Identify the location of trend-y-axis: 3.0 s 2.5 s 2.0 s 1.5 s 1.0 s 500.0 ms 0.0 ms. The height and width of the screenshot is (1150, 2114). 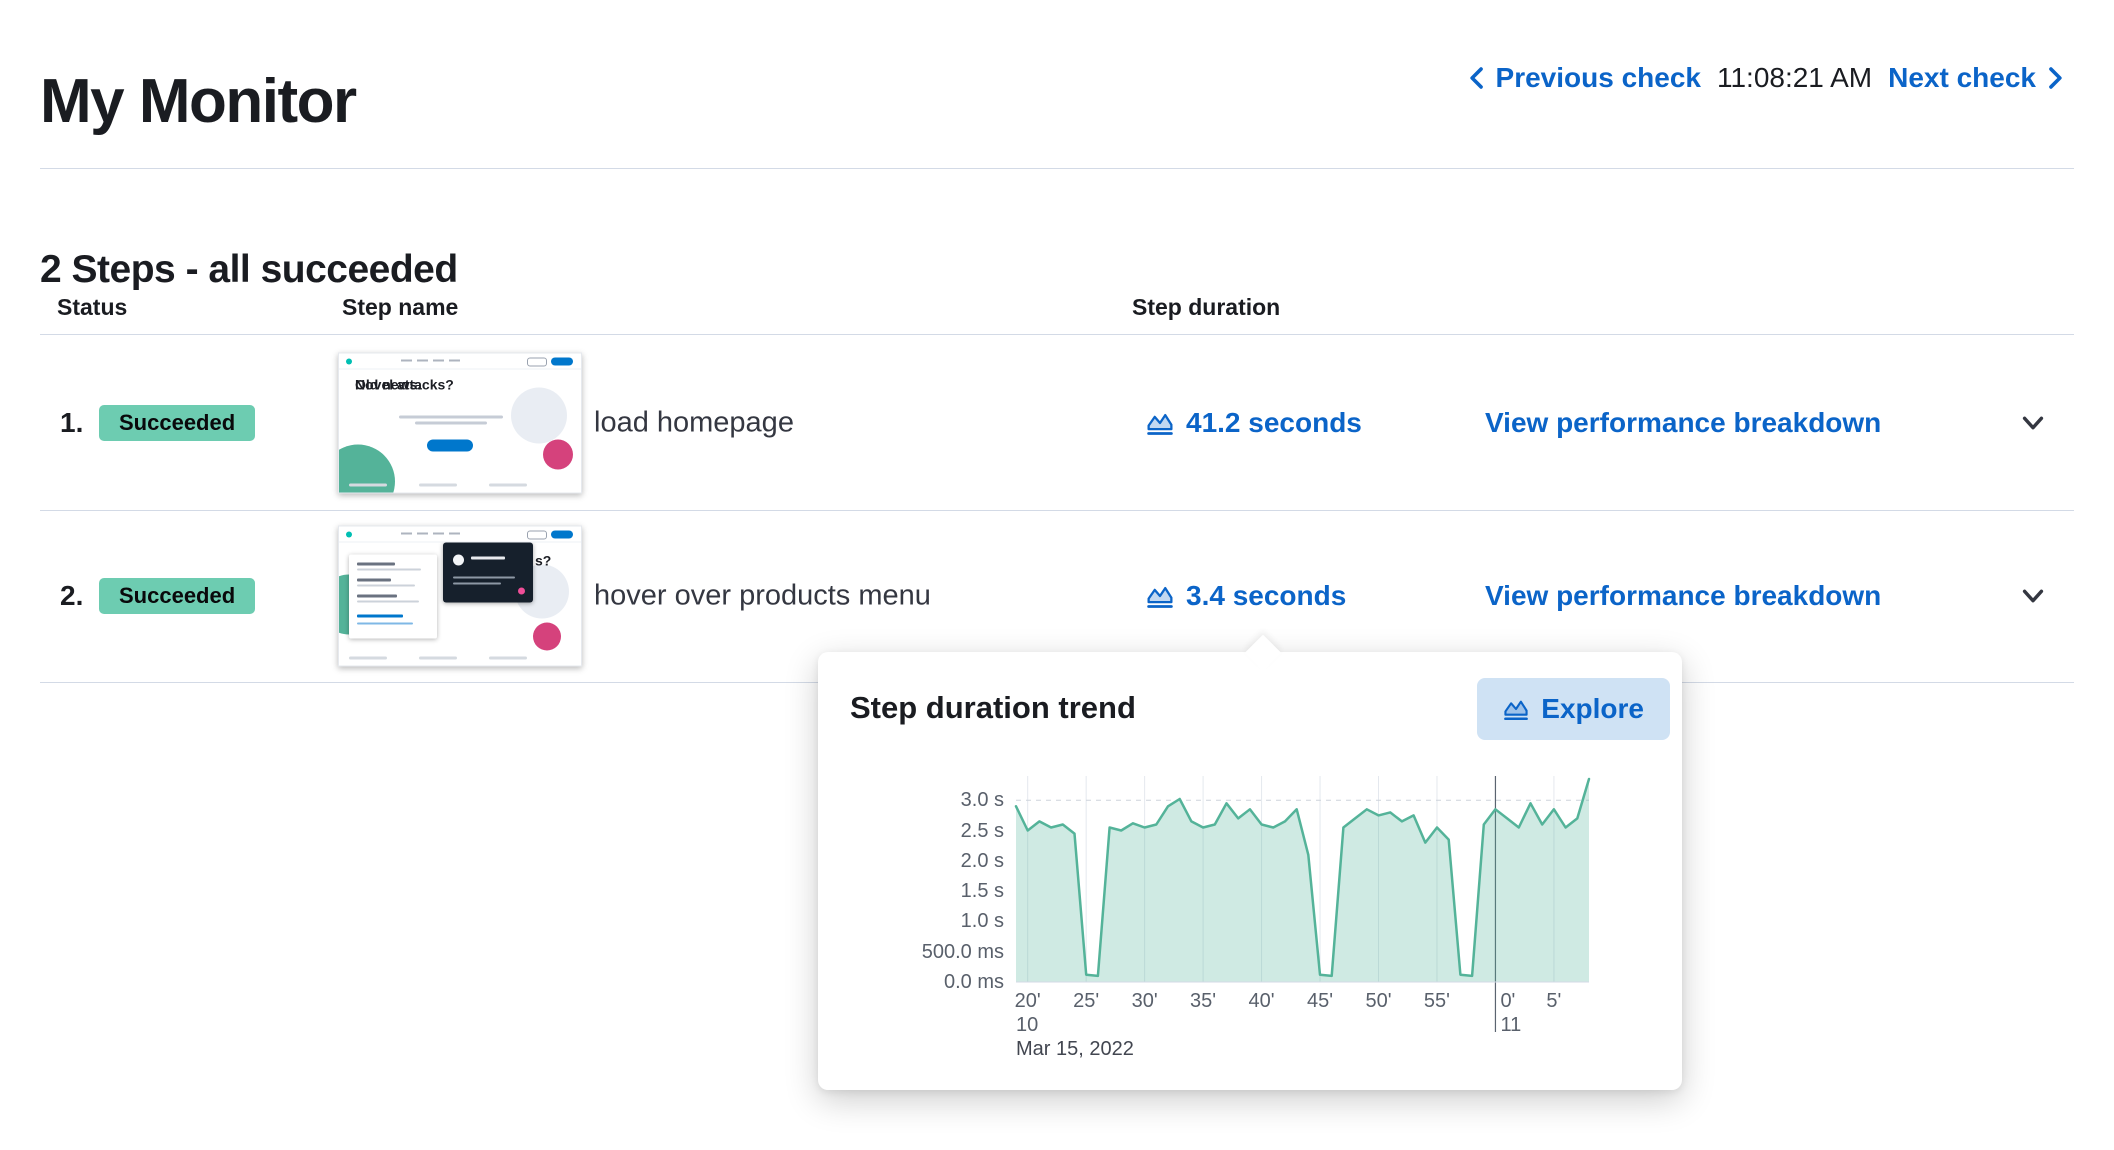
(962, 891).